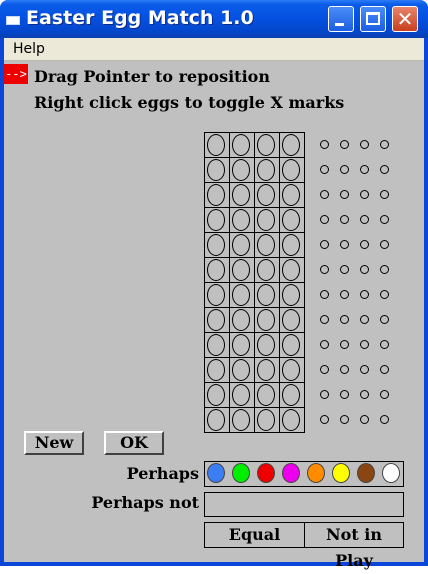 This screenshot has height=574, width=428. I want to click on new-button: New, so click(54, 443).